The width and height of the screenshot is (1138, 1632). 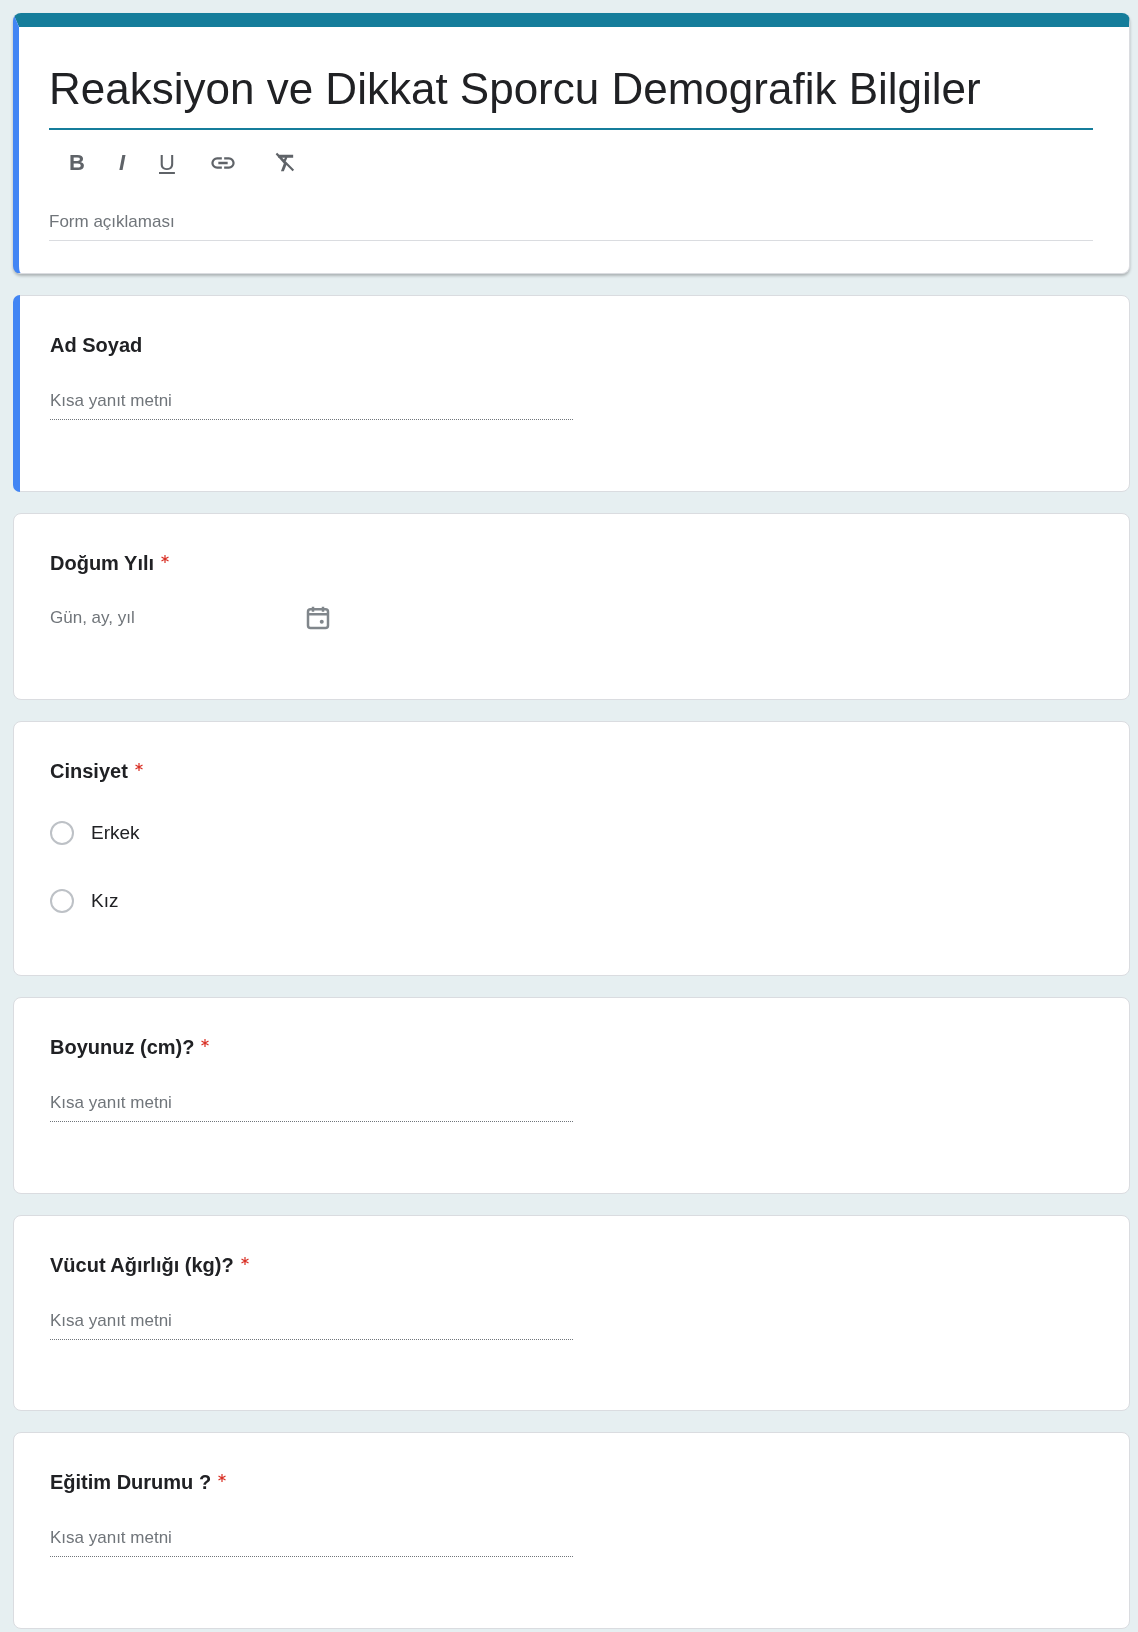 What do you see at coordinates (571, 606) in the screenshot?
I see `question-card: Doğum Yılı Gün, ay, yıl` at bounding box center [571, 606].